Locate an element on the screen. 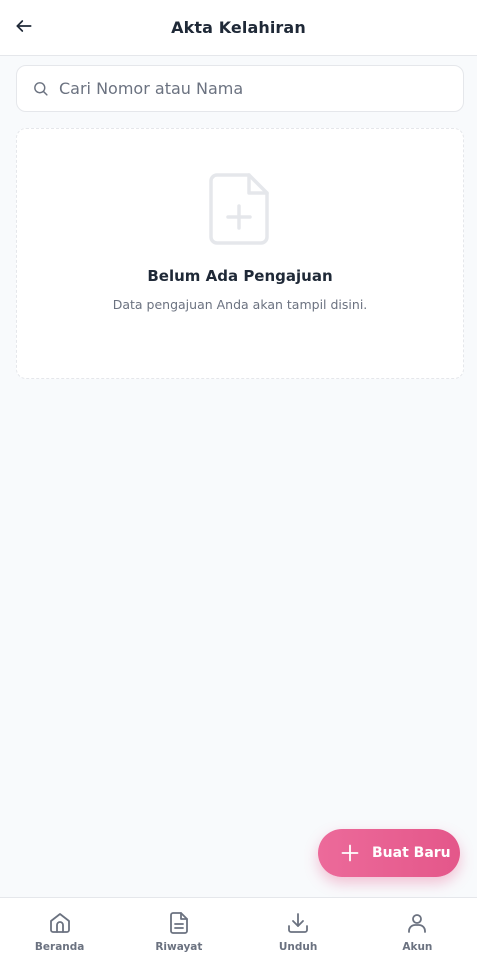  nav-item-akun: Akun is located at coordinates (417, 932).